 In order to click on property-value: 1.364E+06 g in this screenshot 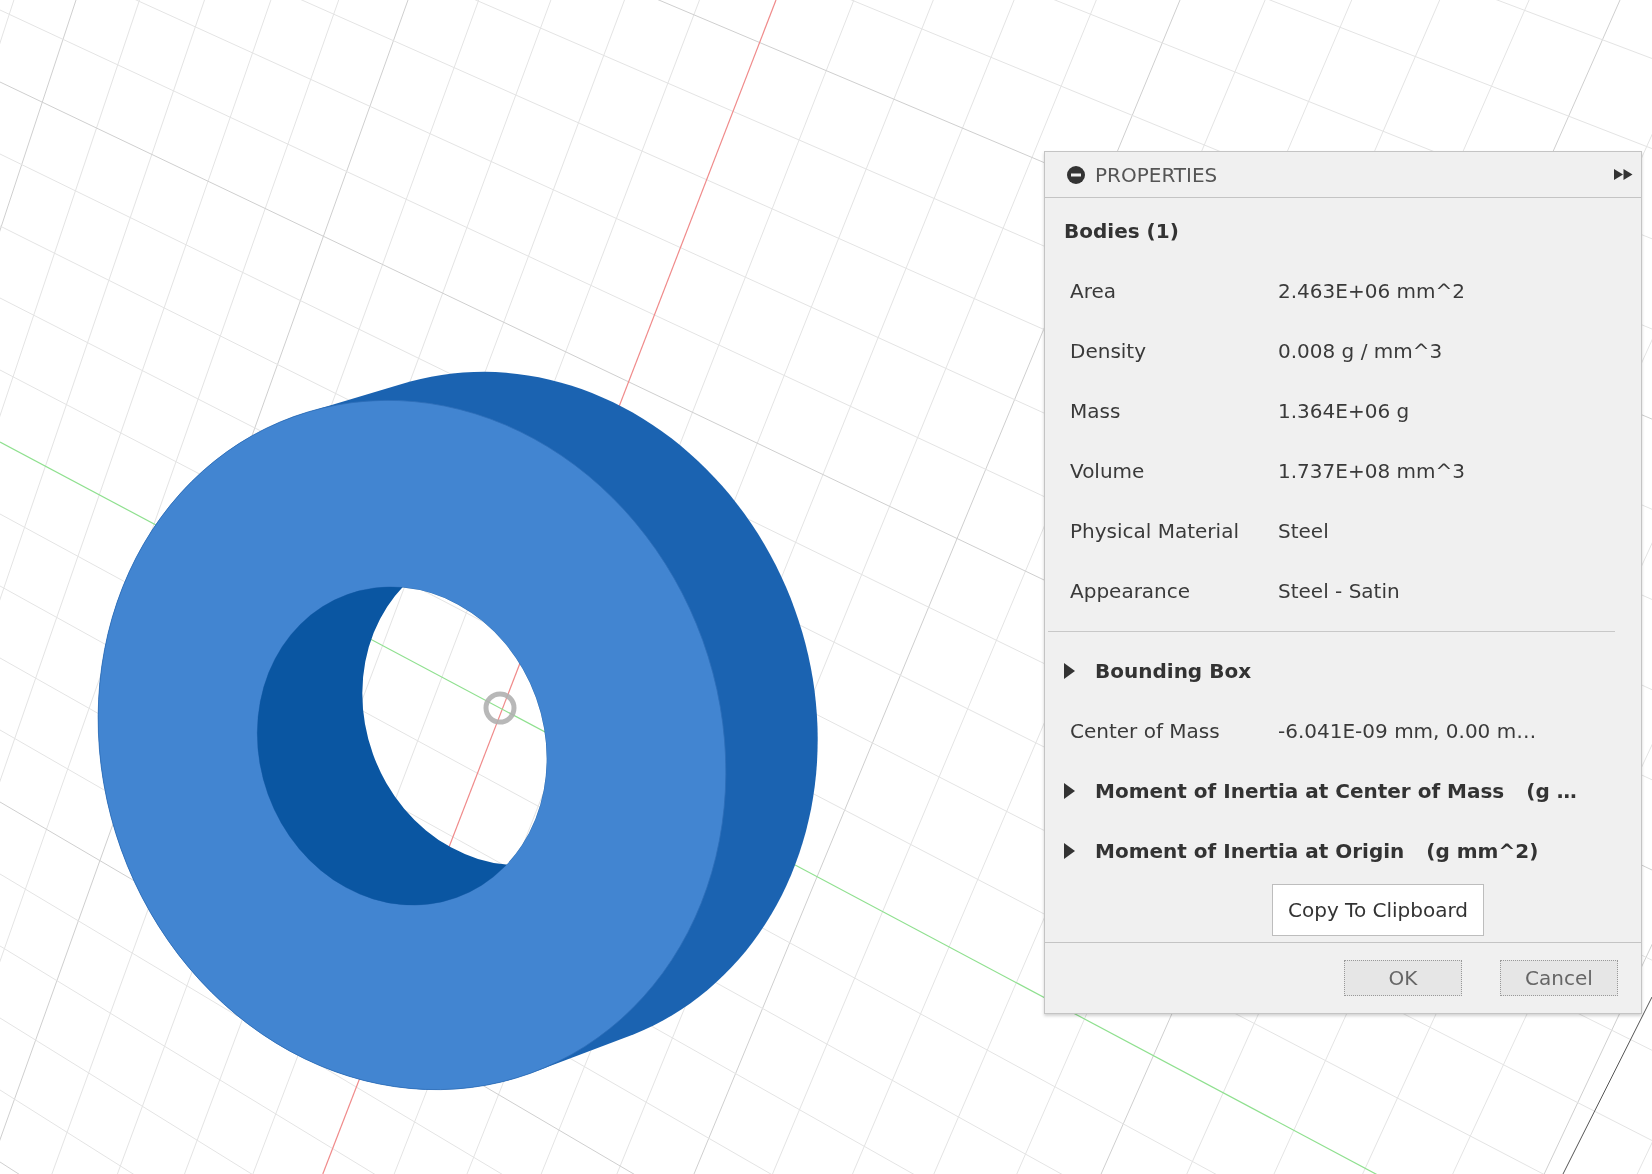, I will do `click(1344, 411)`.